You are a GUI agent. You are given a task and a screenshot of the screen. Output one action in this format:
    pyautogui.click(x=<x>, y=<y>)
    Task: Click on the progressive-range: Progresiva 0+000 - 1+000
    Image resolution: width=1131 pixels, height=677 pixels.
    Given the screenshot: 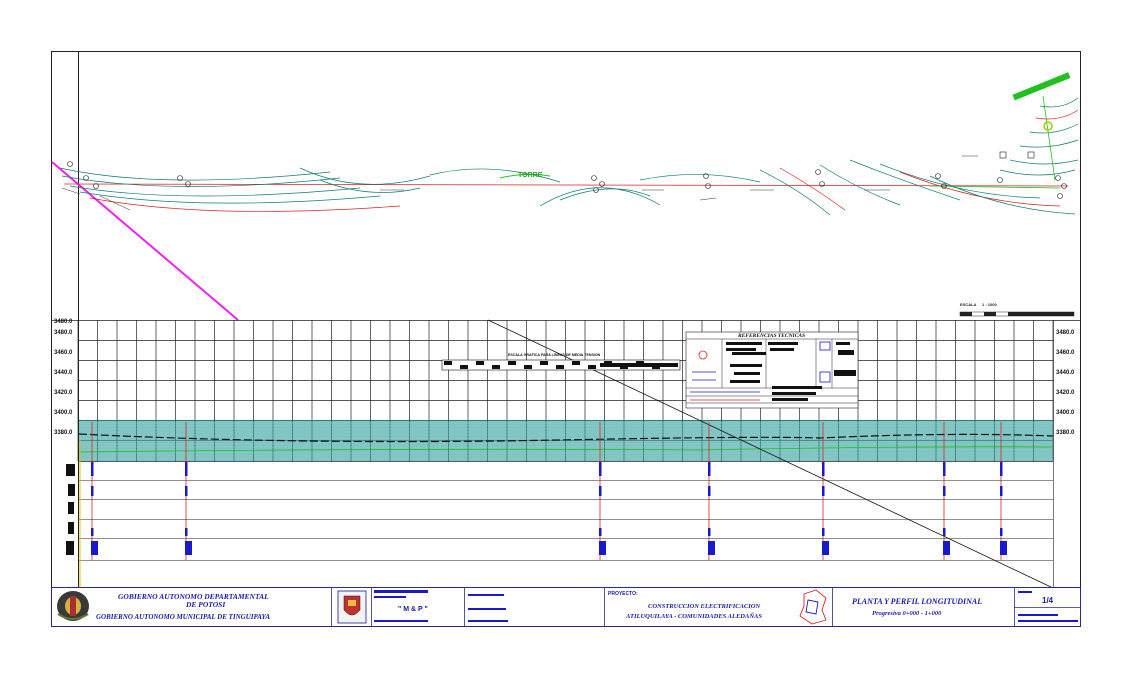 What is the action you would take?
    pyautogui.click(x=907, y=613)
    